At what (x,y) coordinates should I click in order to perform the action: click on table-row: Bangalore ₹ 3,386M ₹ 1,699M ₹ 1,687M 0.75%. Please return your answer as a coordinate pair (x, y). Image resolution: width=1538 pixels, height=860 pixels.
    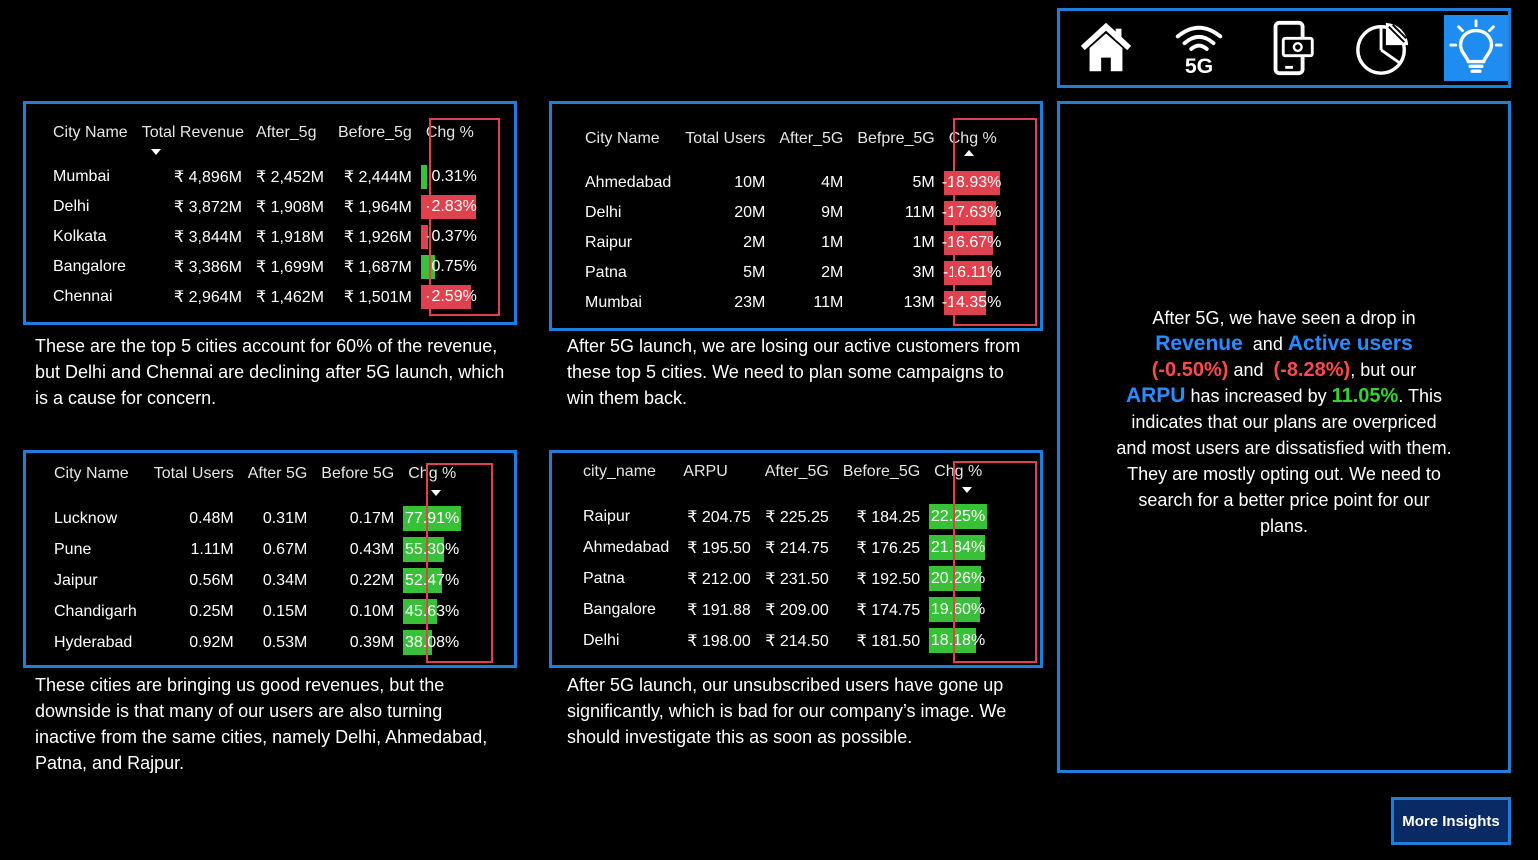
    Looking at the image, I should click on (265, 267).